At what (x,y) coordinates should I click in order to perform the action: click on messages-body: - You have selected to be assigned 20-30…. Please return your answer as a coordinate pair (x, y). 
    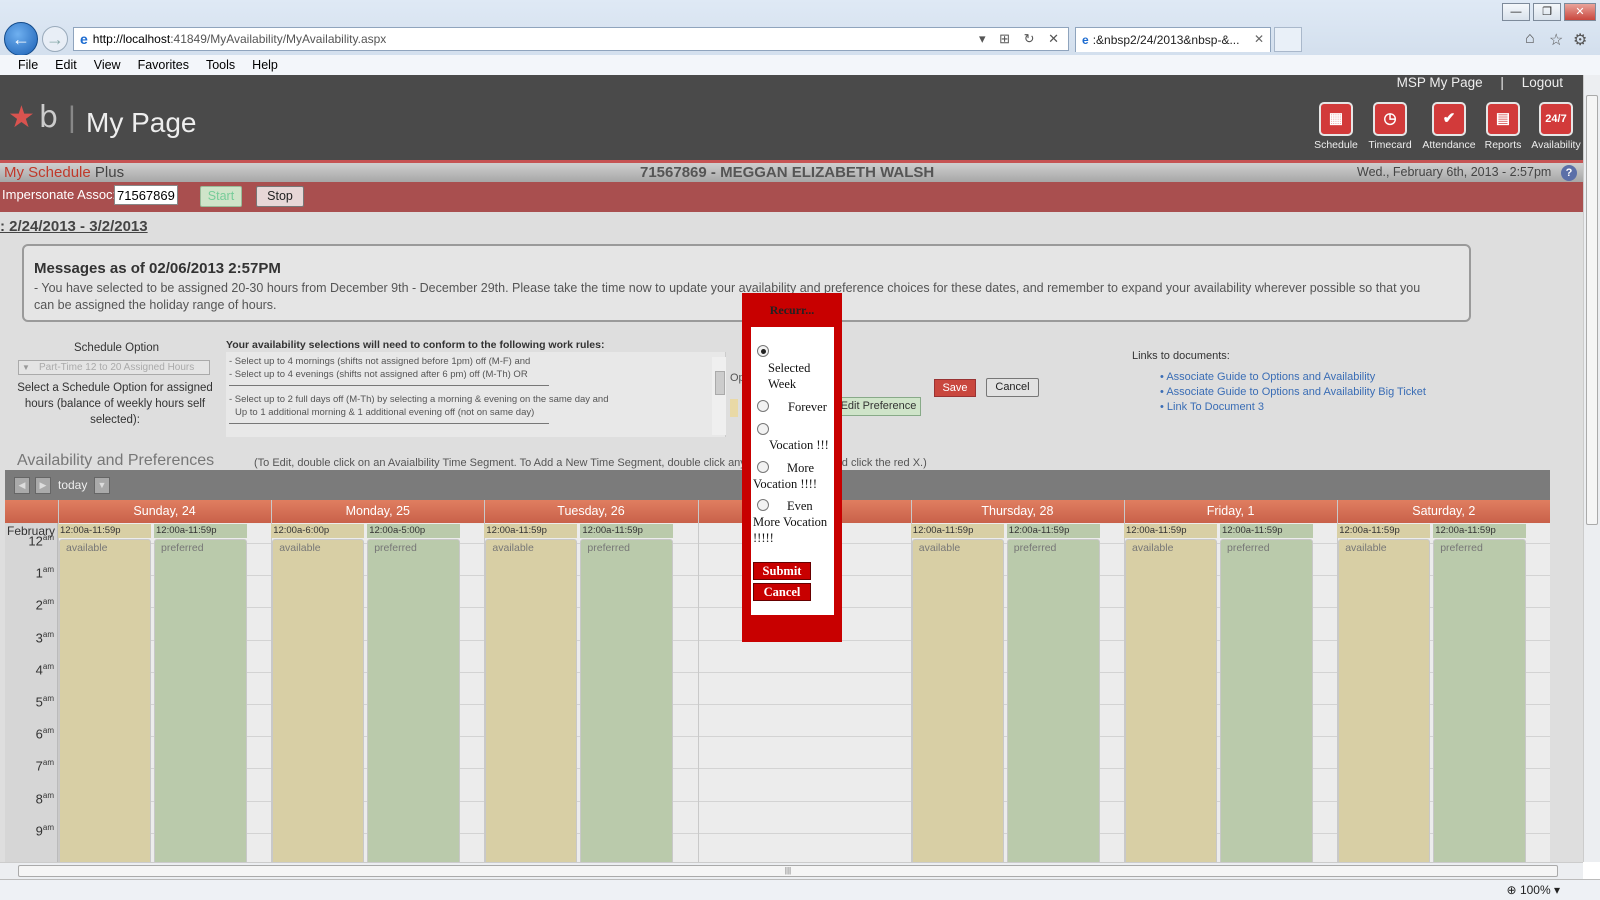
    Looking at the image, I should click on (727, 296).